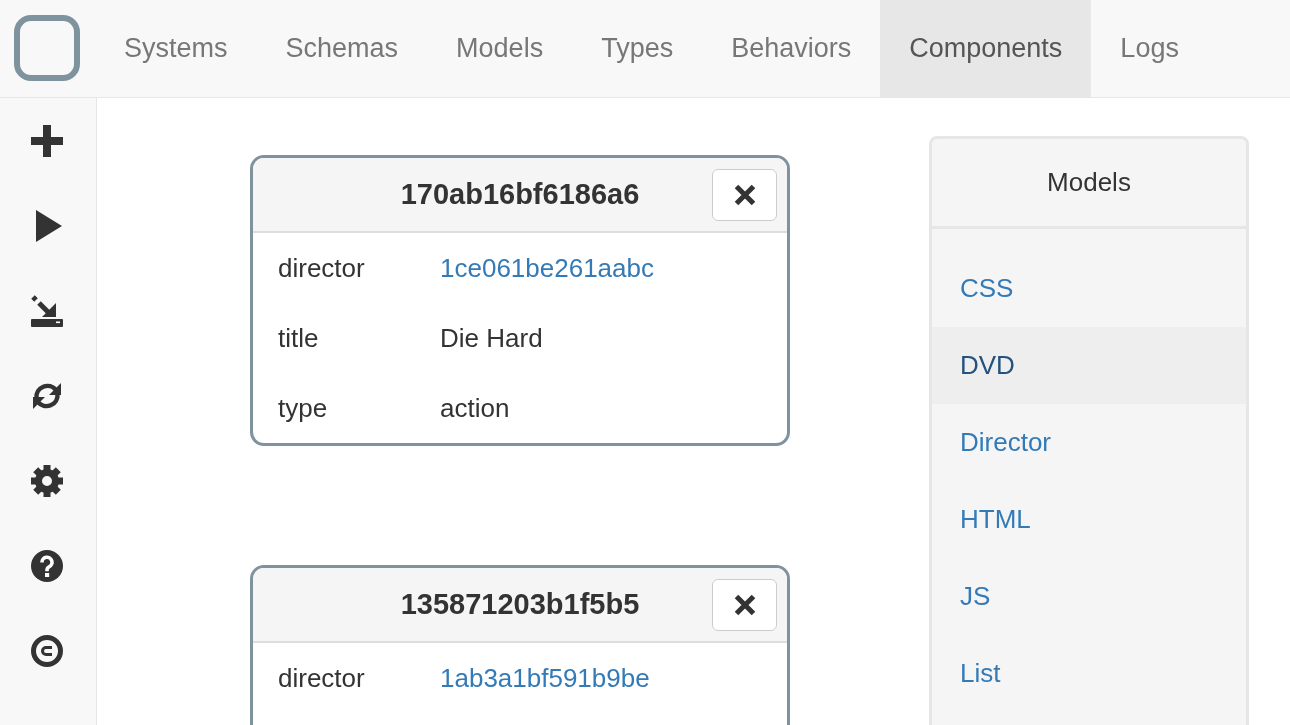 Image resolution: width=1290 pixels, height=725 pixels. What do you see at coordinates (1089, 184) in the screenshot?
I see `panel-title: Models` at bounding box center [1089, 184].